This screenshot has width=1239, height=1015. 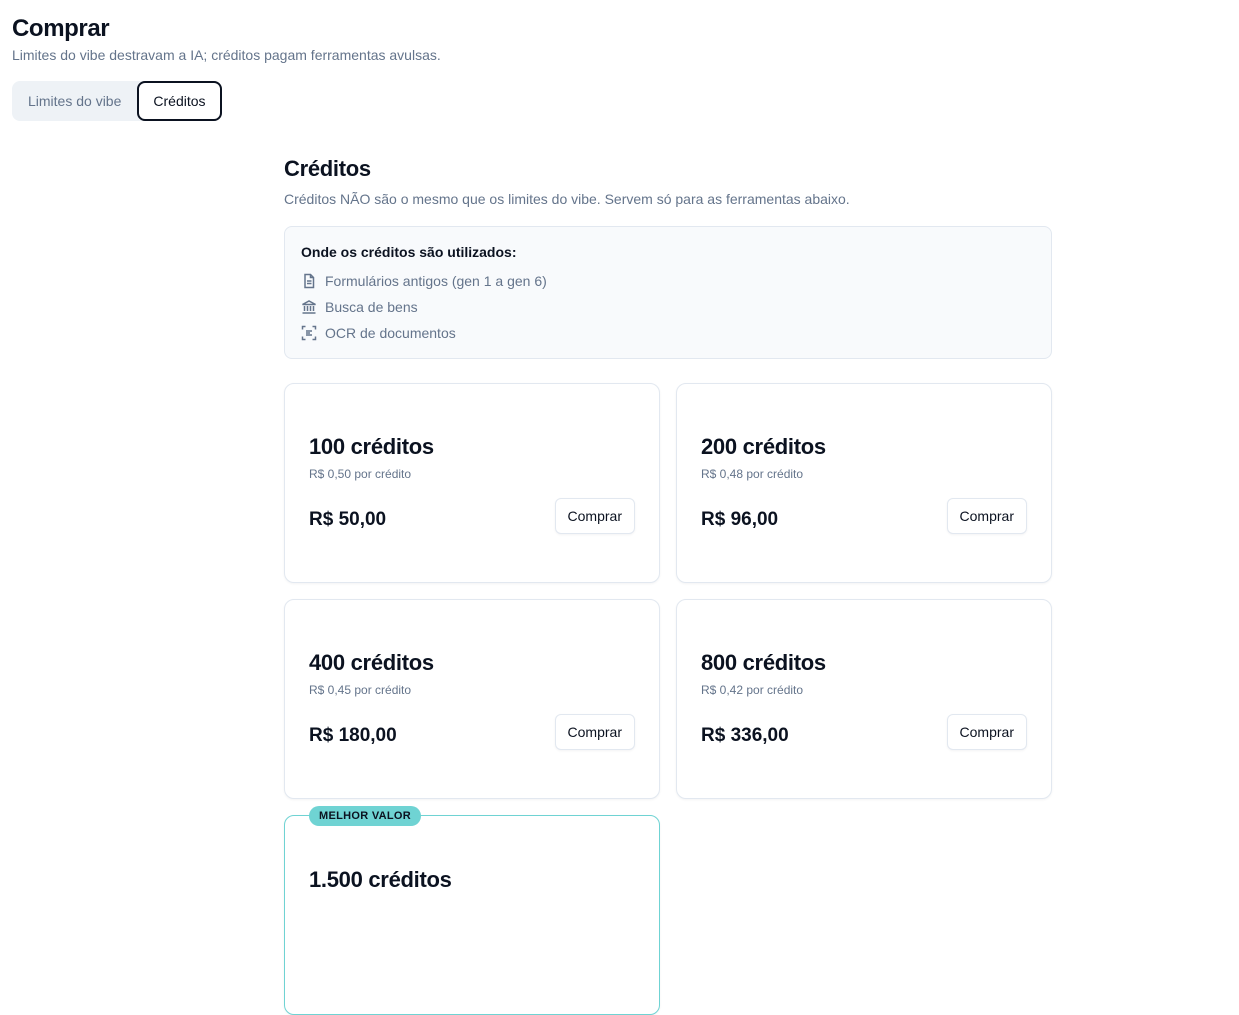 I want to click on usage-item-label: OCR de documentos, so click(x=390, y=333).